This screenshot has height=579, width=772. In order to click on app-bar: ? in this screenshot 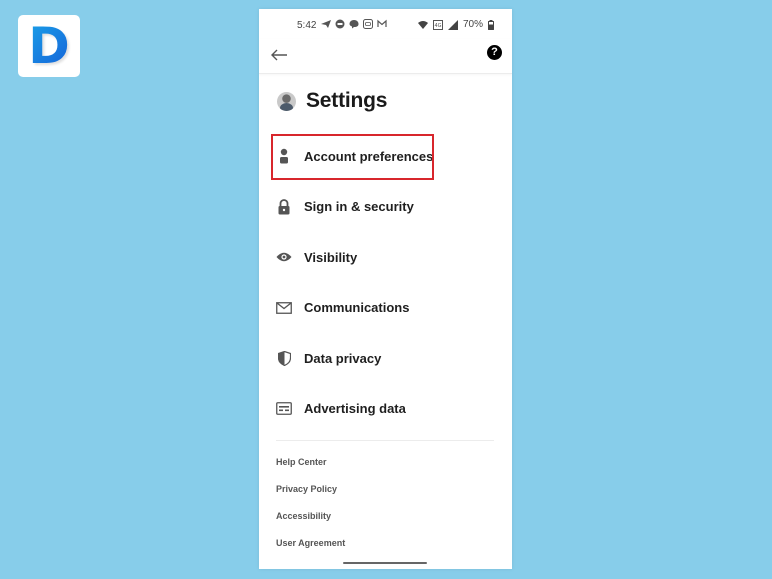, I will do `click(385, 56)`.